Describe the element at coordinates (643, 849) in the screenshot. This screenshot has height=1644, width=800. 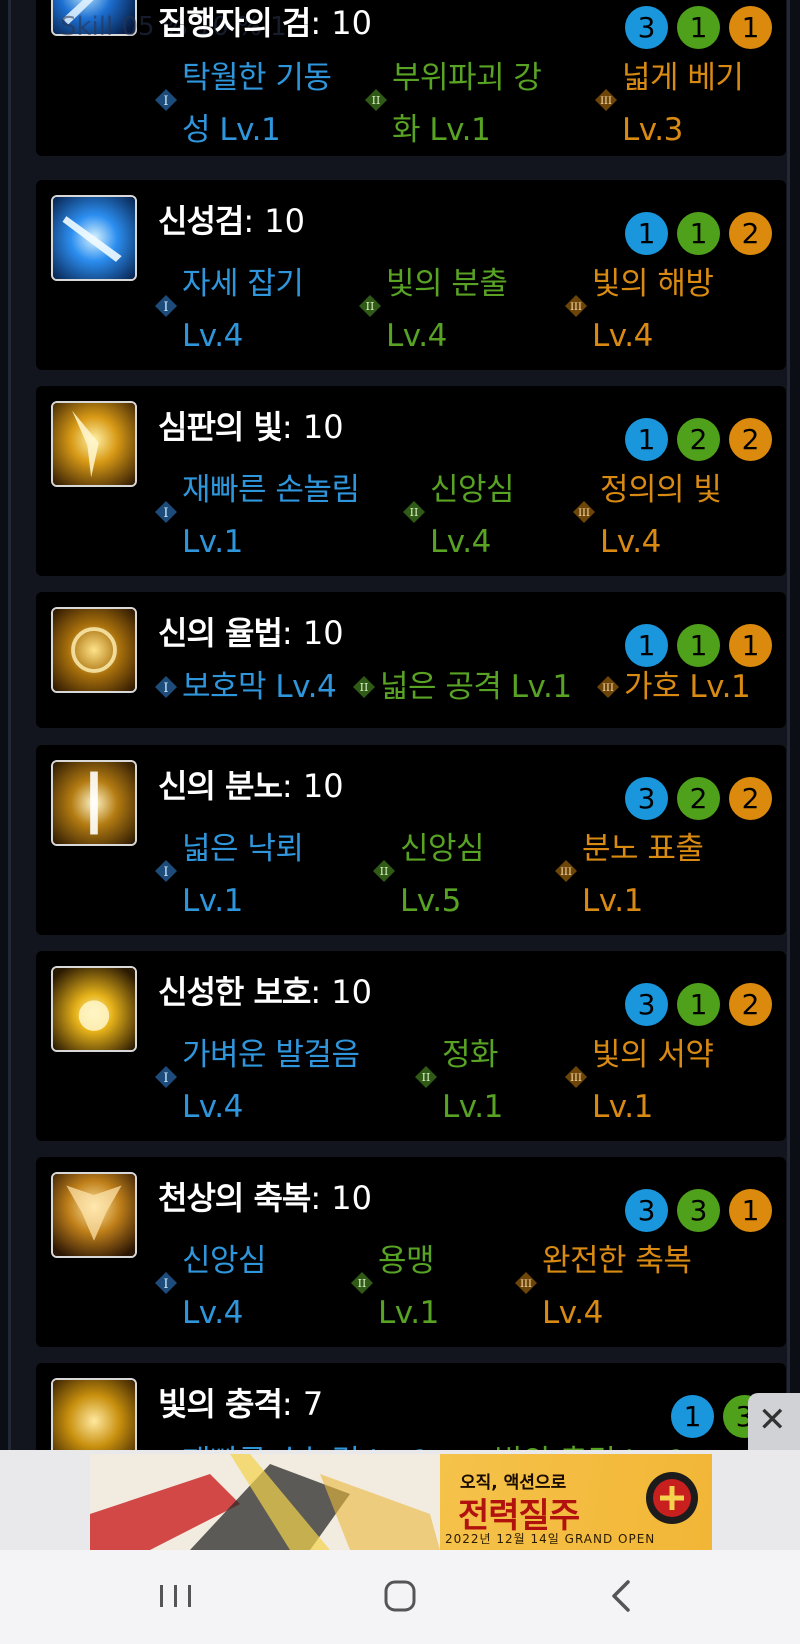
I see `trait-name: 분노 표출` at that location.